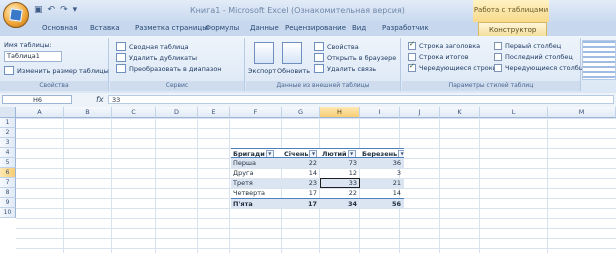 Image resolution: width=616 pixels, height=253 pixels. I want to click on active-cell: 33, so click(340, 183).